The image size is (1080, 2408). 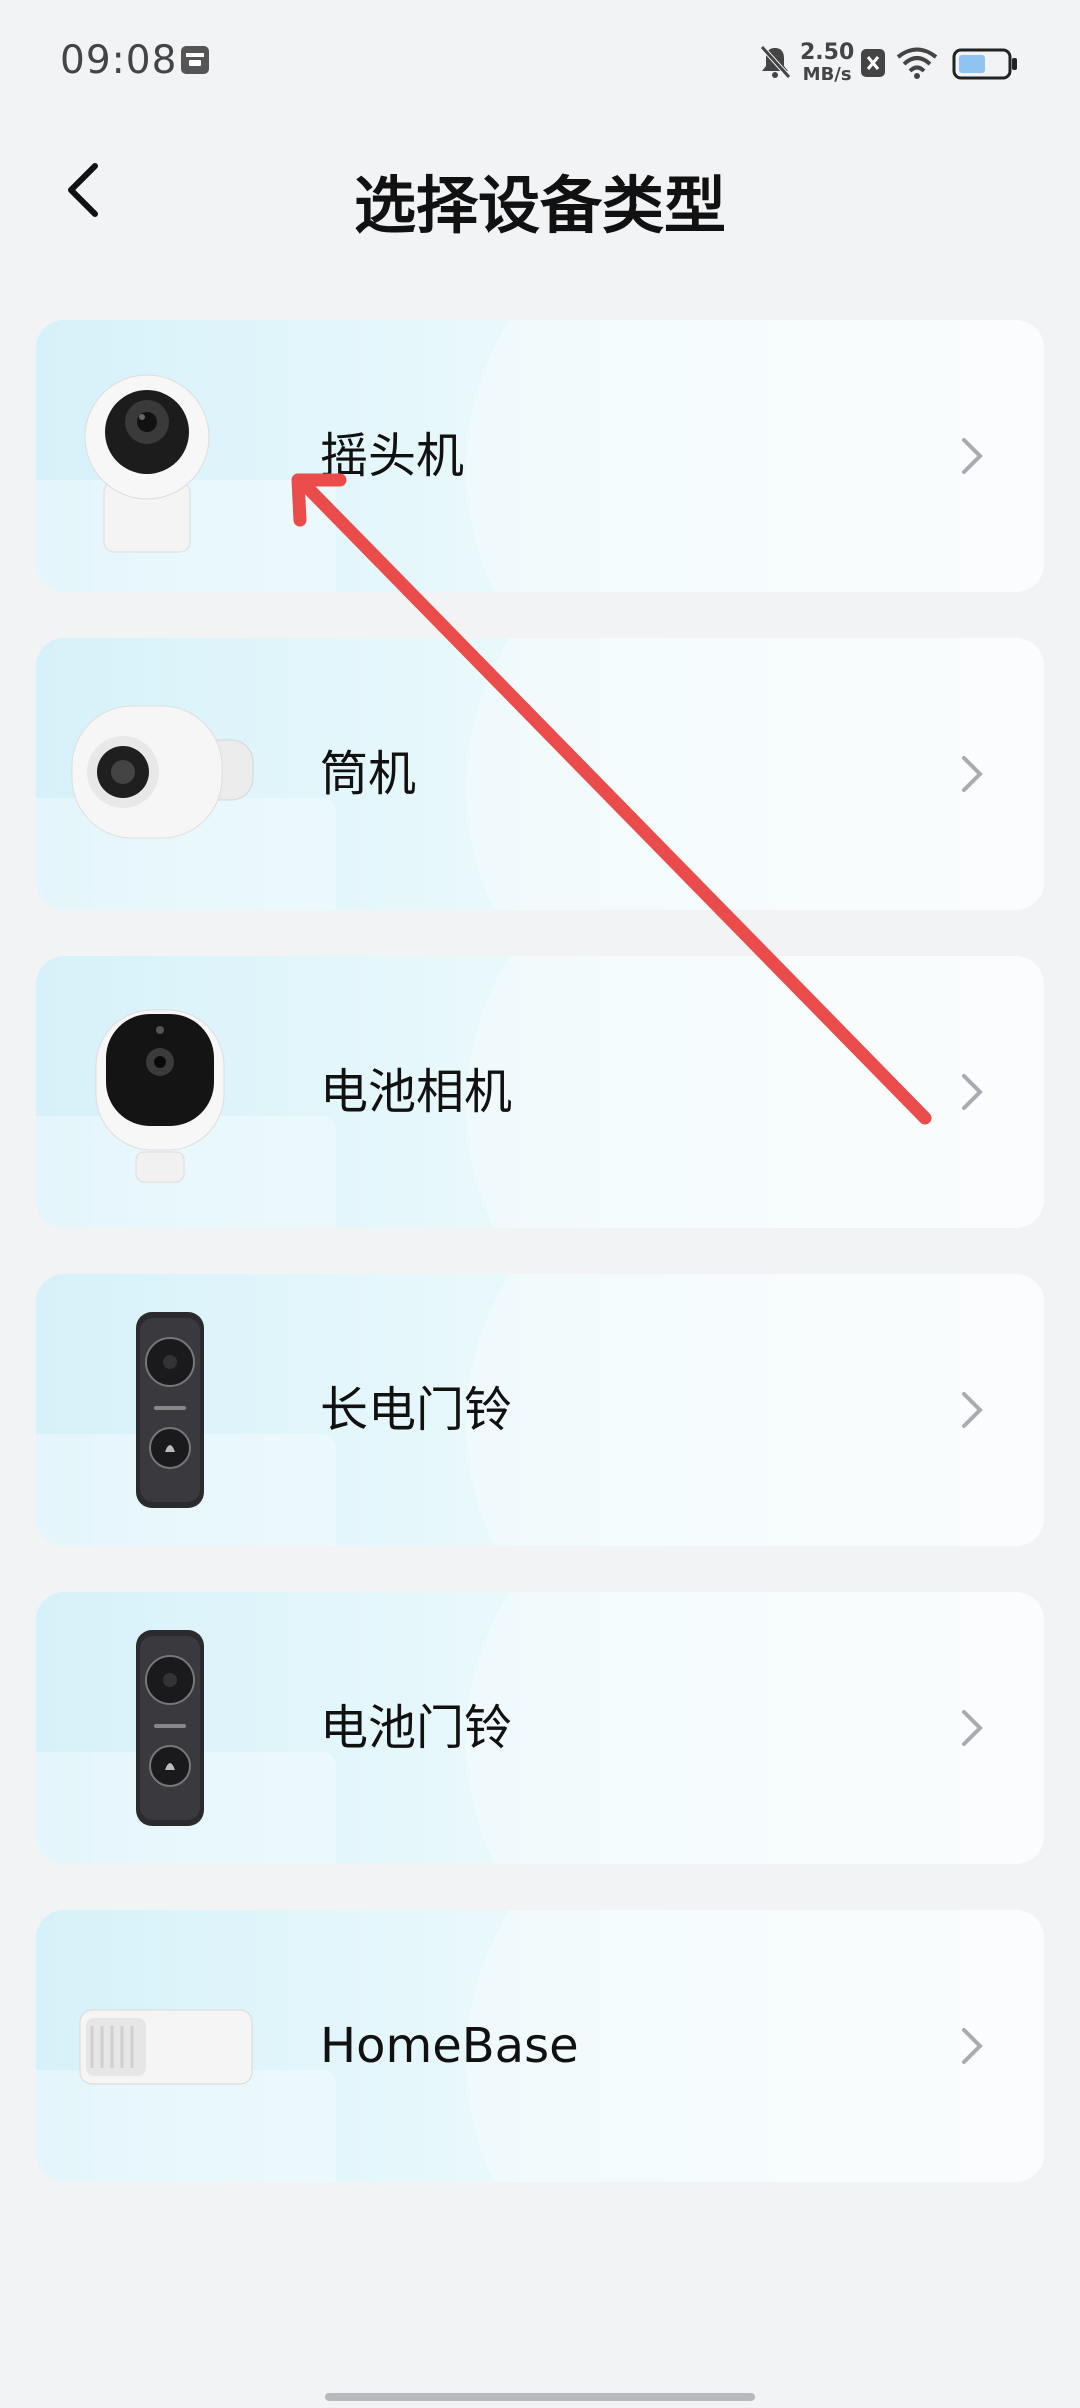 What do you see at coordinates (827, 74) in the screenshot?
I see `network-speed-unit: MB/s` at bounding box center [827, 74].